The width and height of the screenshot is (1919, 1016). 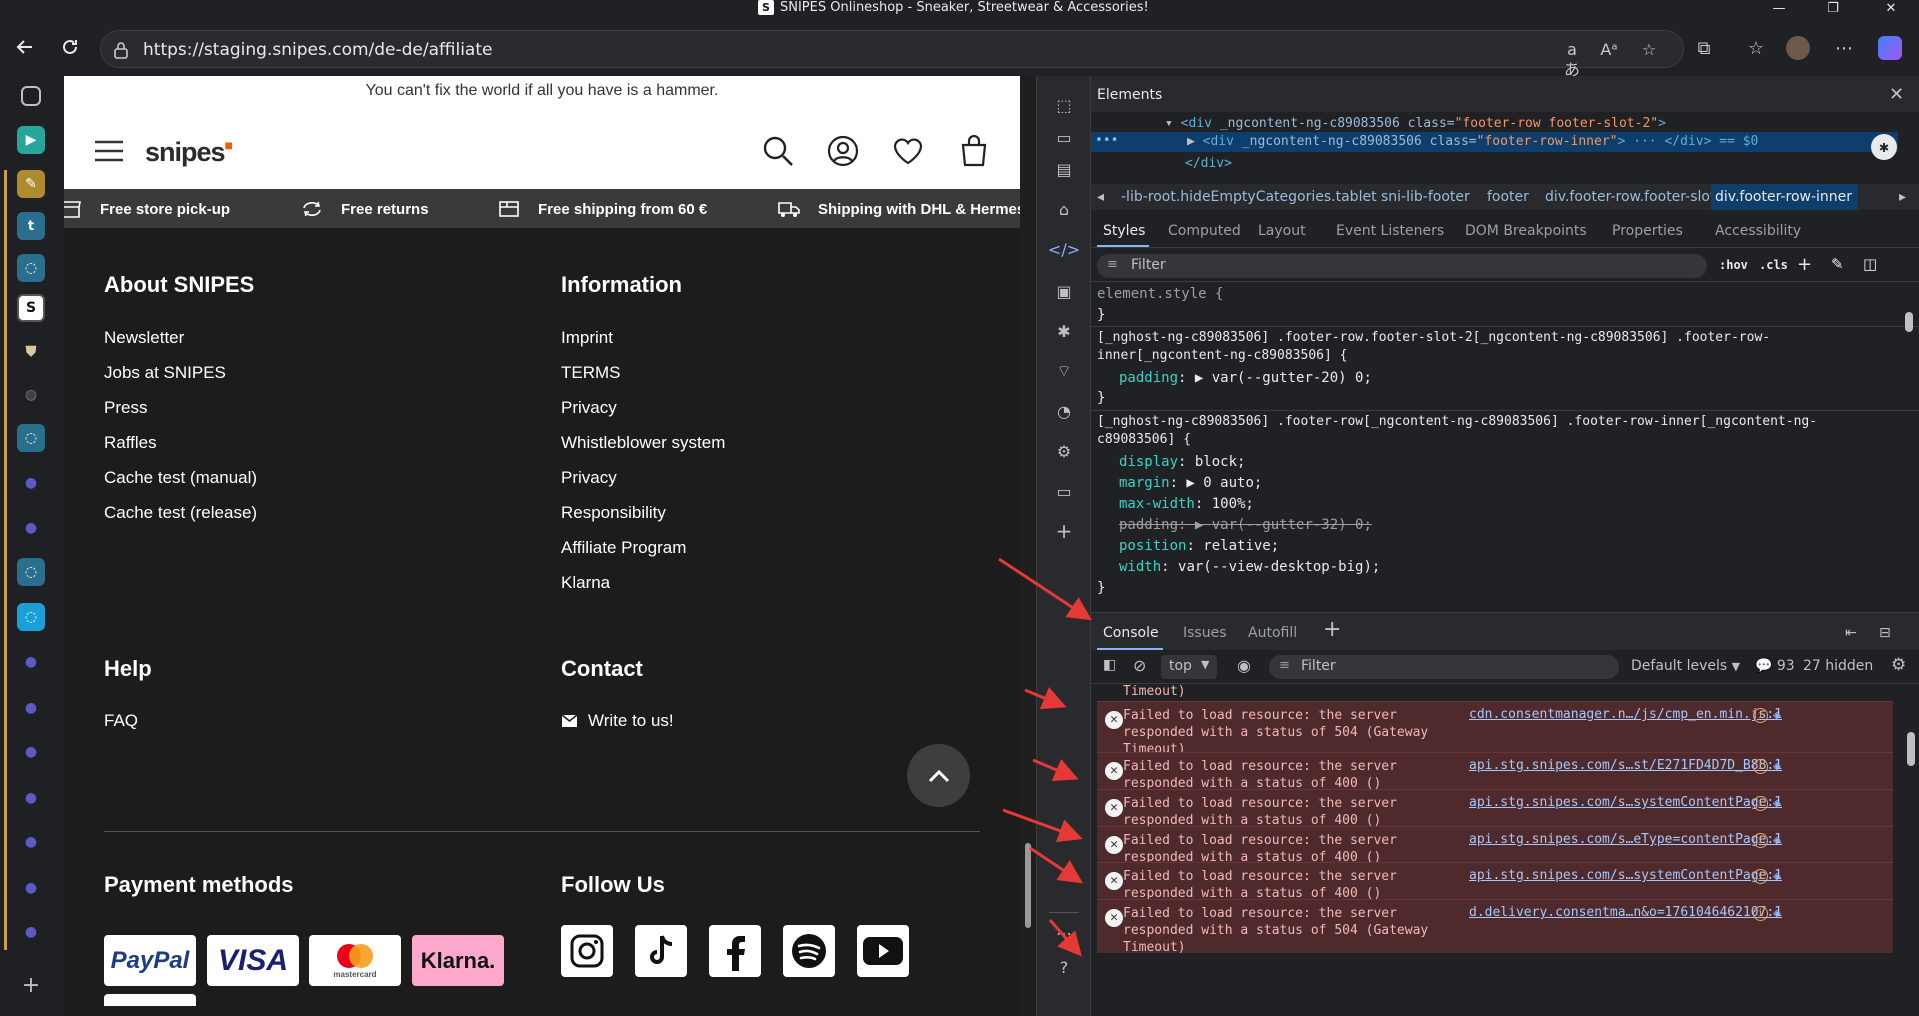 What do you see at coordinates (591, 373) in the screenshot?
I see `footer-link: TERMS` at bounding box center [591, 373].